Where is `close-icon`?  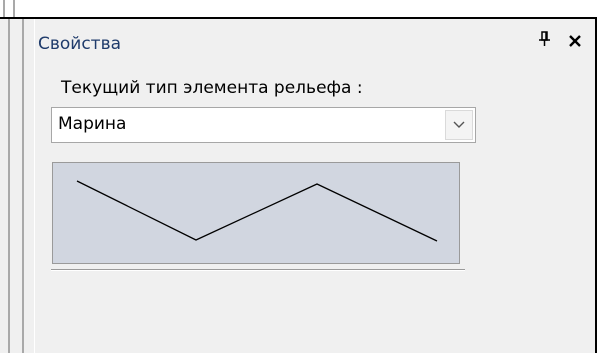 close-icon is located at coordinates (575, 41).